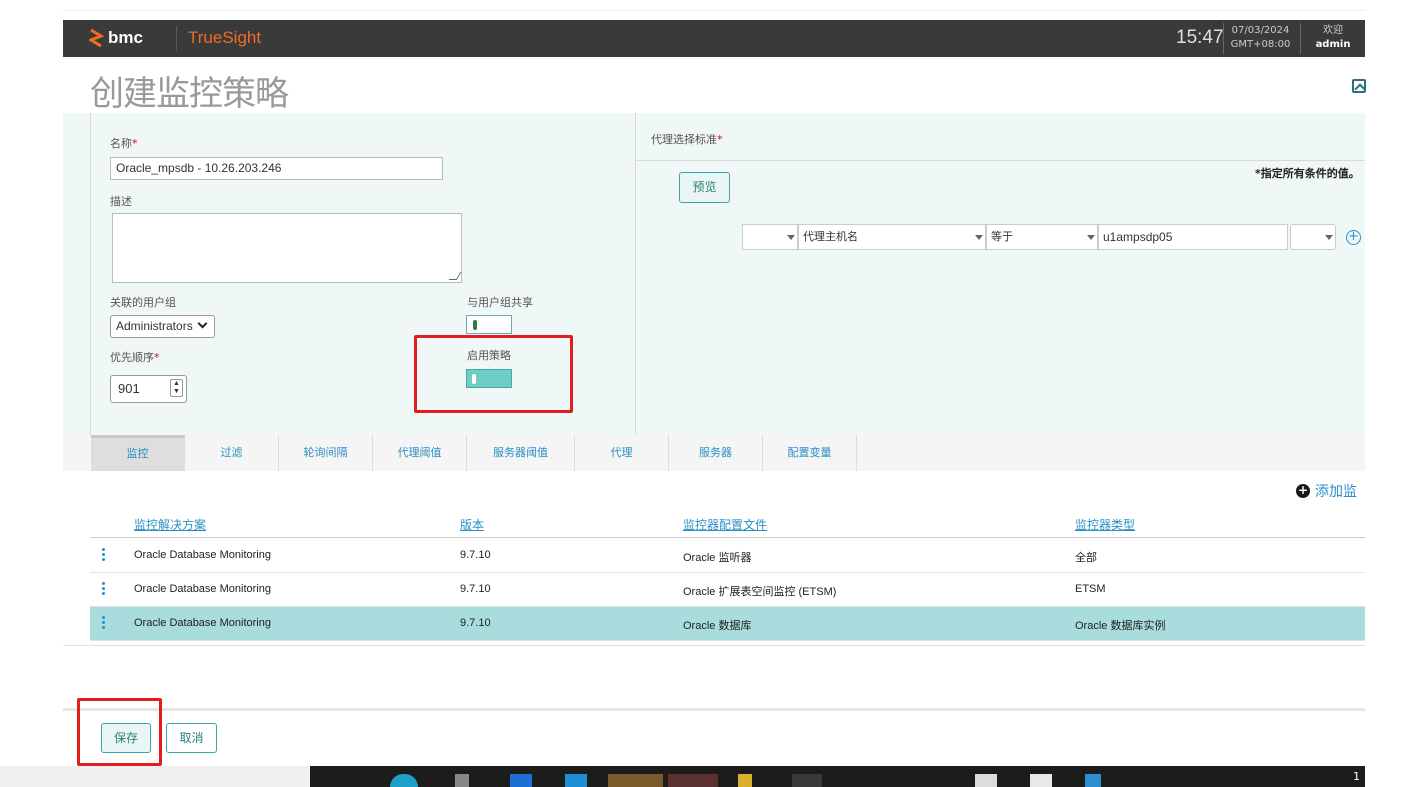 Image resolution: width=1407 pixels, height=787 pixels. I want to click on usergroup-select: Administrators, so click(162, 326).